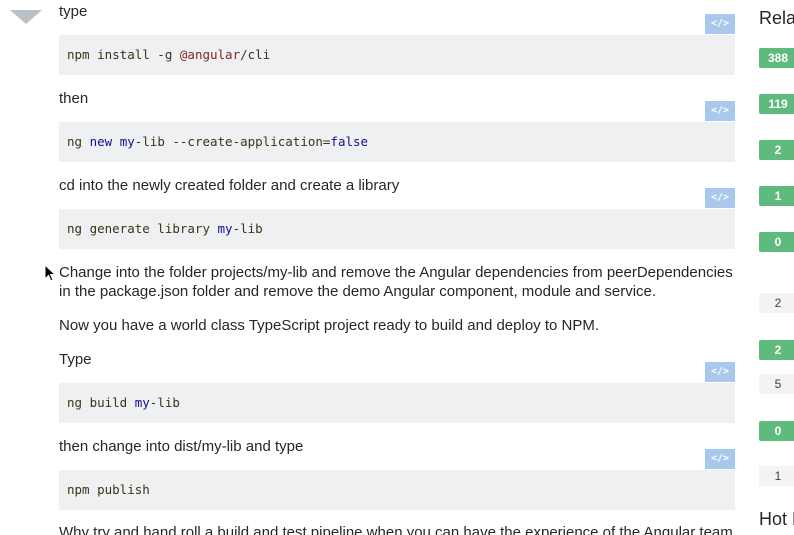 The height and width of the screenshot is (535, 794). Describe the element at coordinates (776, 104) in the screenshot. I see `related-score-badge: 119` at that location.